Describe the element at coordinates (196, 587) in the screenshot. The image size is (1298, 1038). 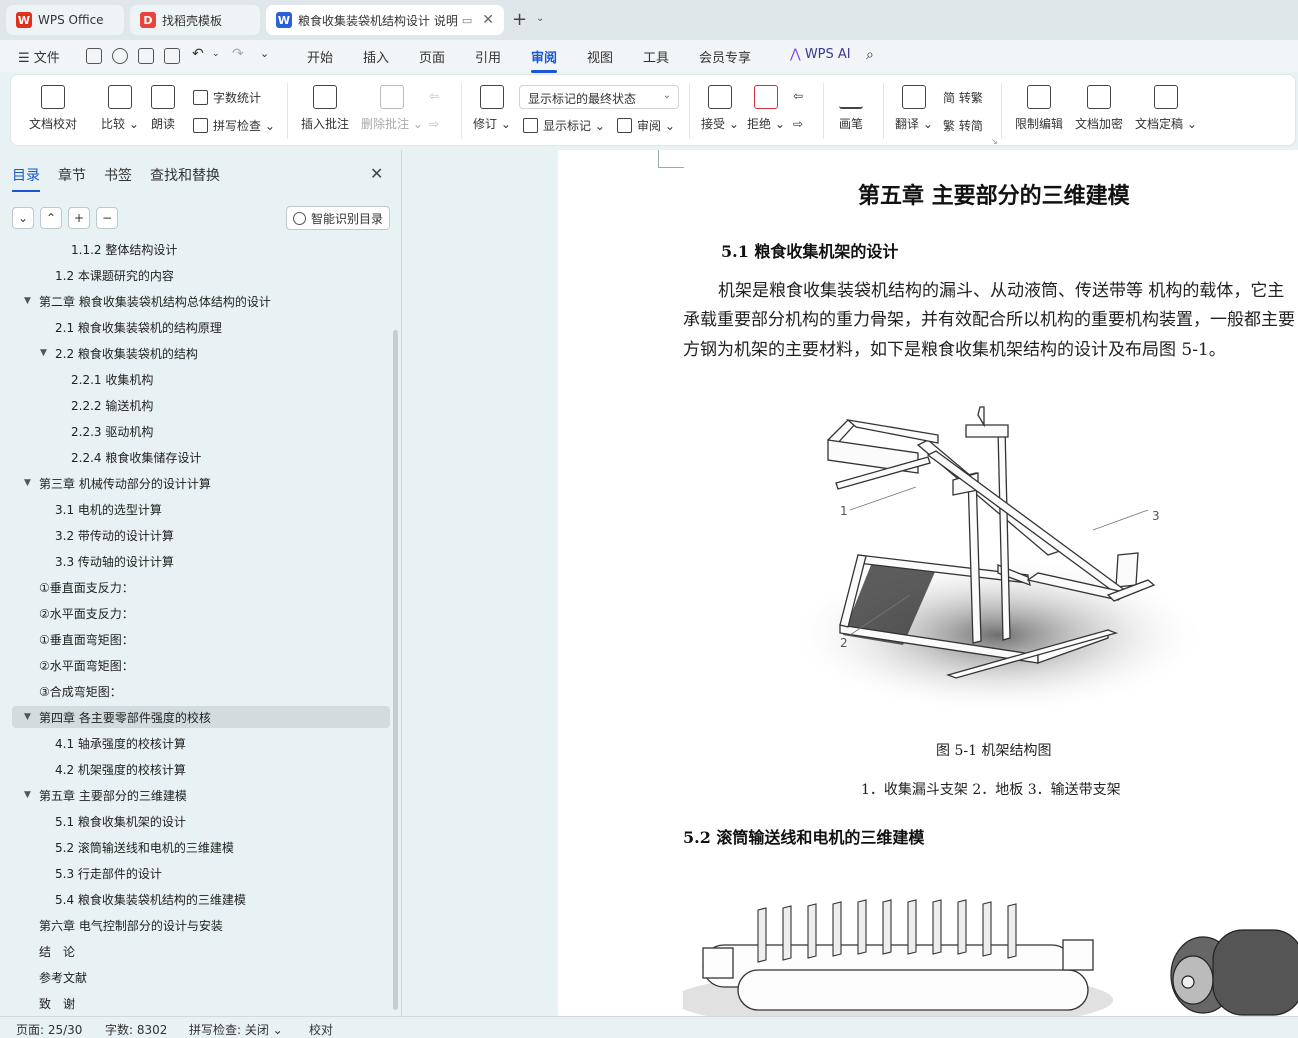
I see `toc-item: ①垂直面支反力：` at that location.